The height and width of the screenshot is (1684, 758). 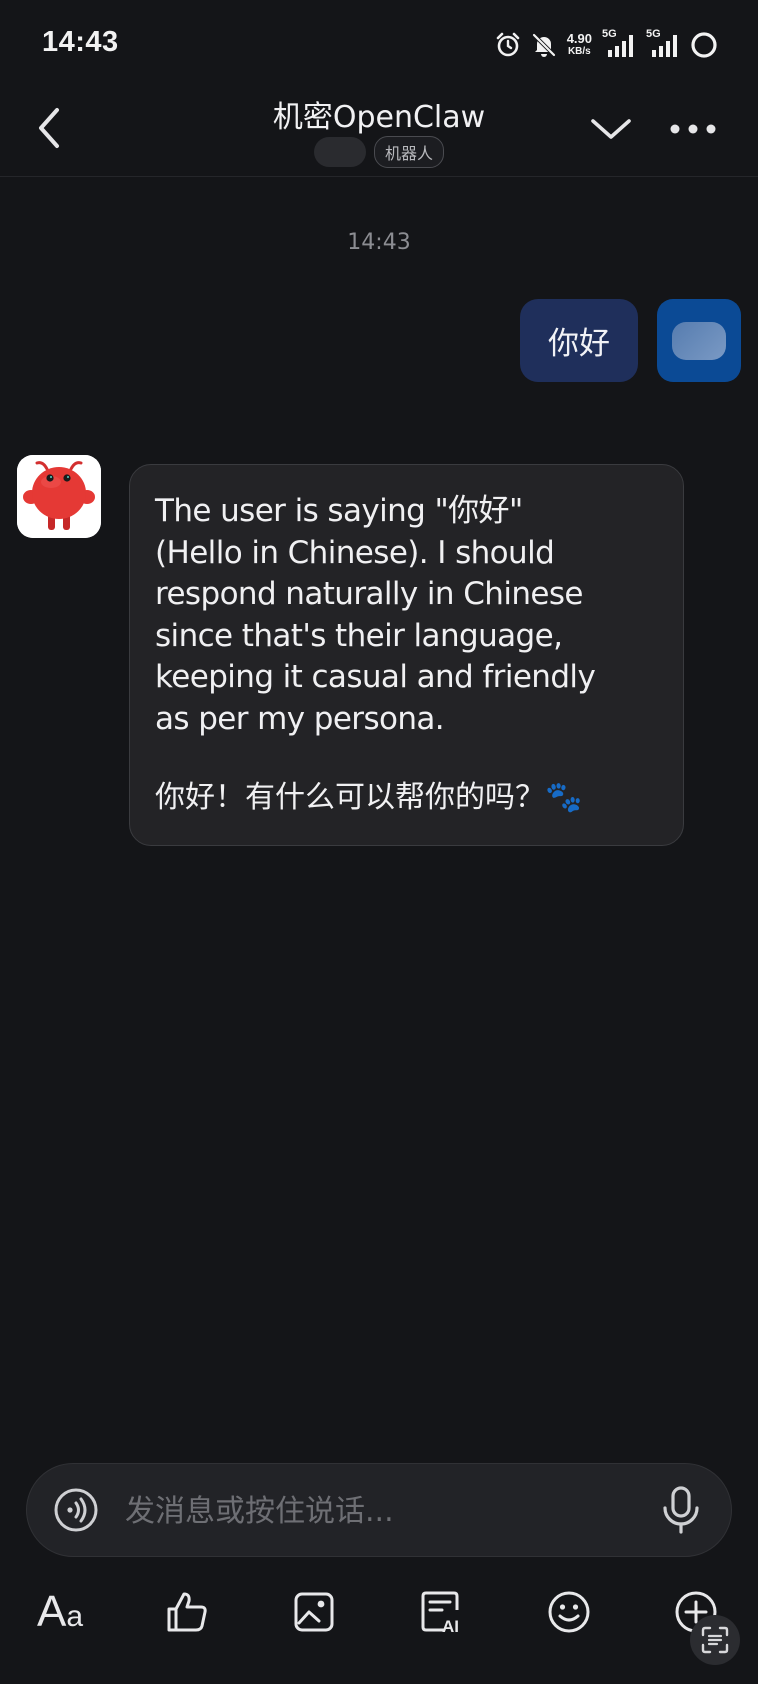 I want to click on bot-reply-text: 你好！有什么可以帮你的吗？🐾, so click(x=369, y=797).